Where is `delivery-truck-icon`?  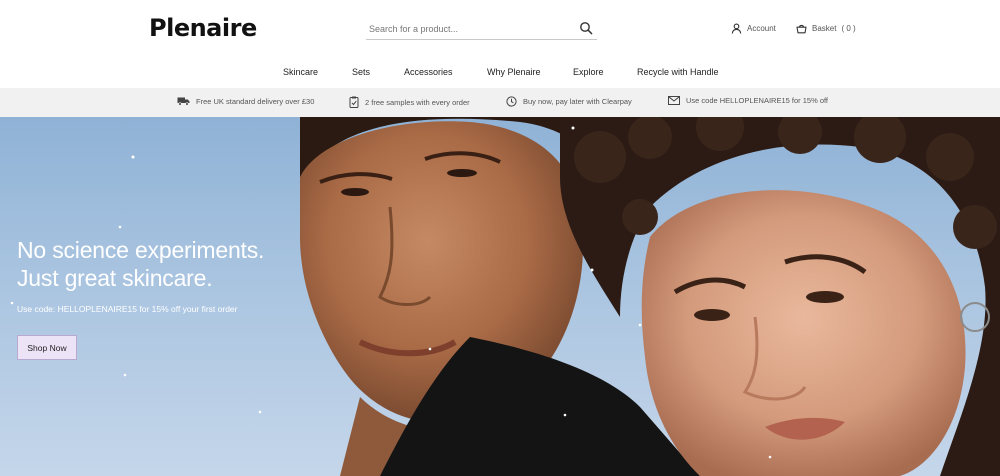 delivery-truck-icon is located at coordinates (183, 101).